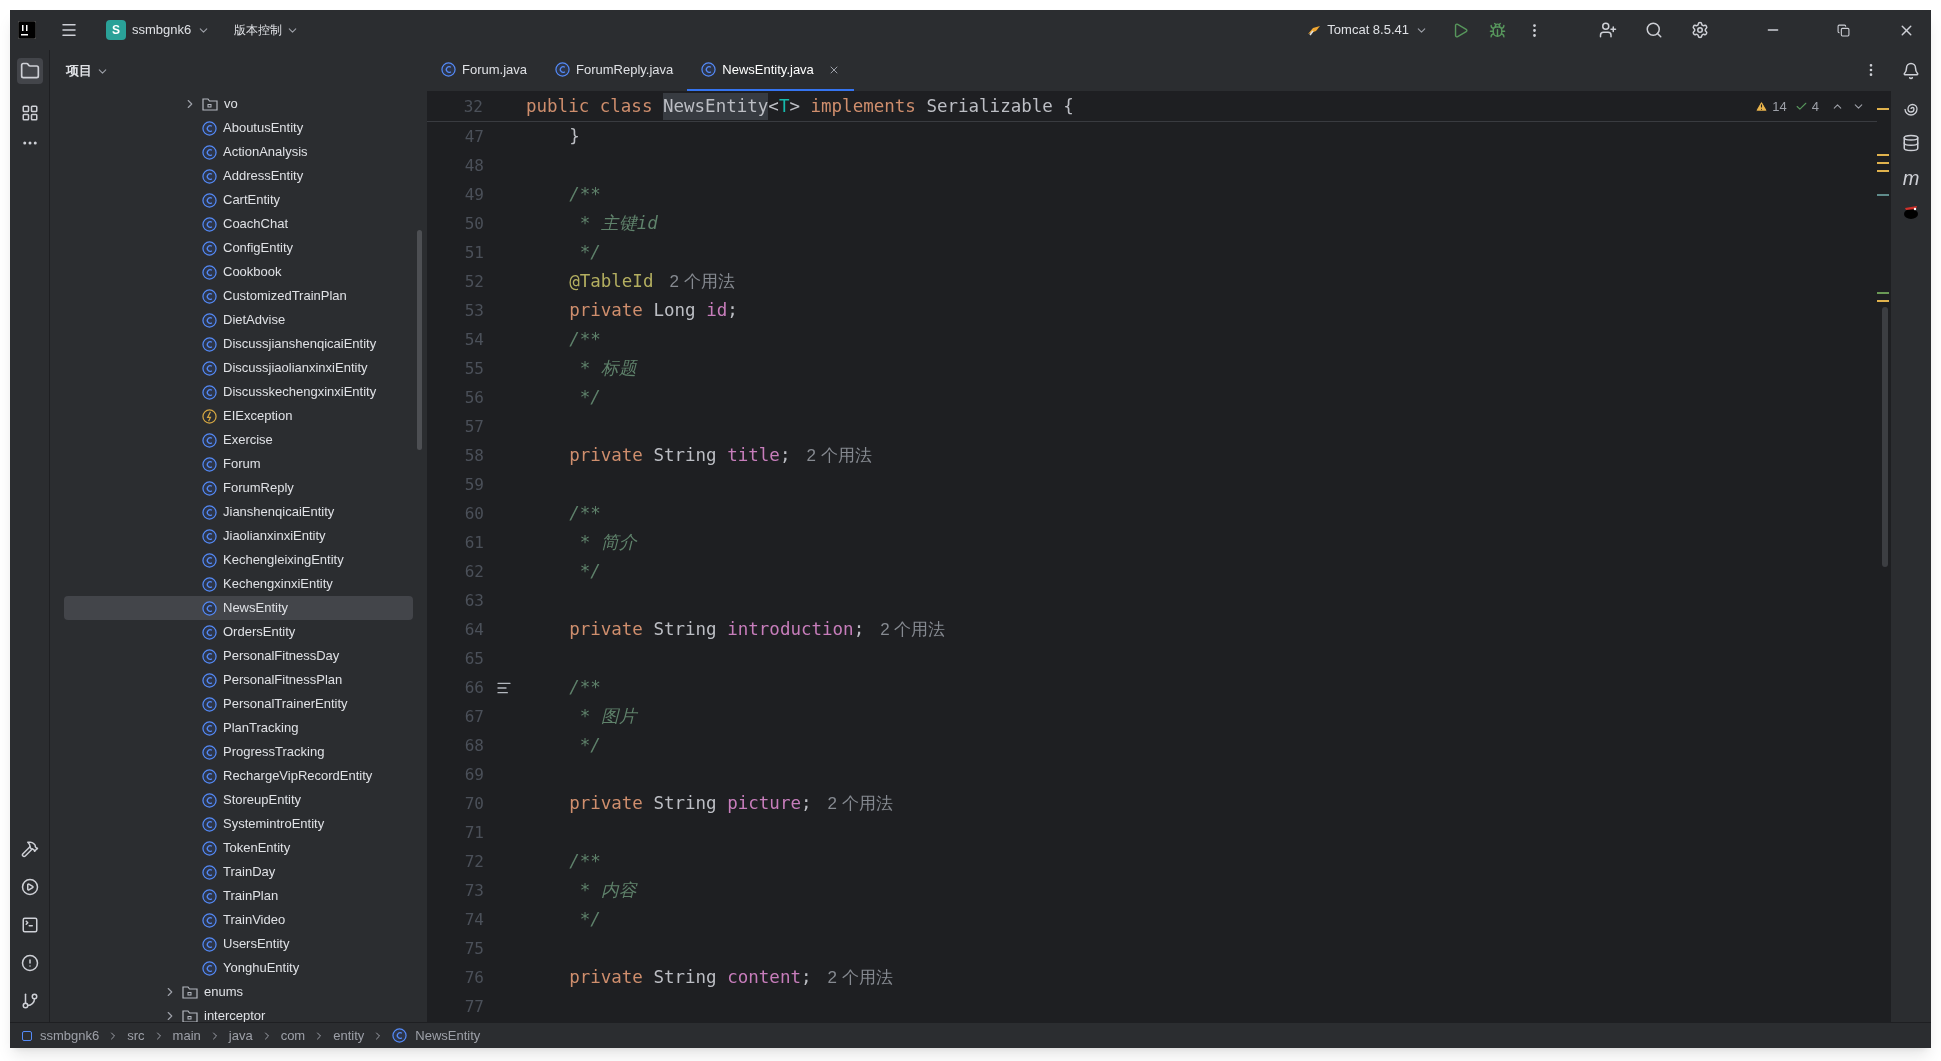 The height and width of the screenshot is (1061, 1941). What do you see at coordinates (675, 311) in the screenshot?
I see `code-token: Long` at bounding box center [675, 311].